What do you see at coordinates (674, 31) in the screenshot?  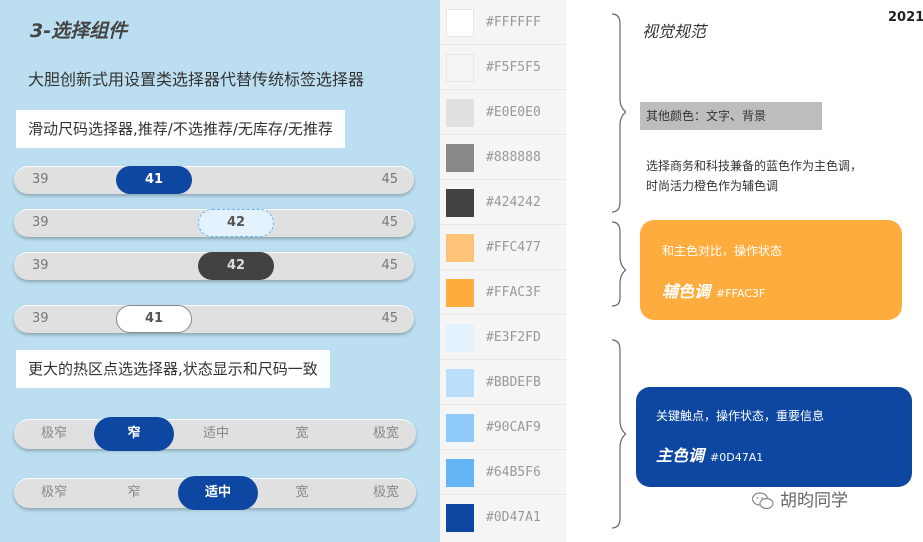 I see `visual-spec-title: 视觉规范` at bounding box center [674, 31].